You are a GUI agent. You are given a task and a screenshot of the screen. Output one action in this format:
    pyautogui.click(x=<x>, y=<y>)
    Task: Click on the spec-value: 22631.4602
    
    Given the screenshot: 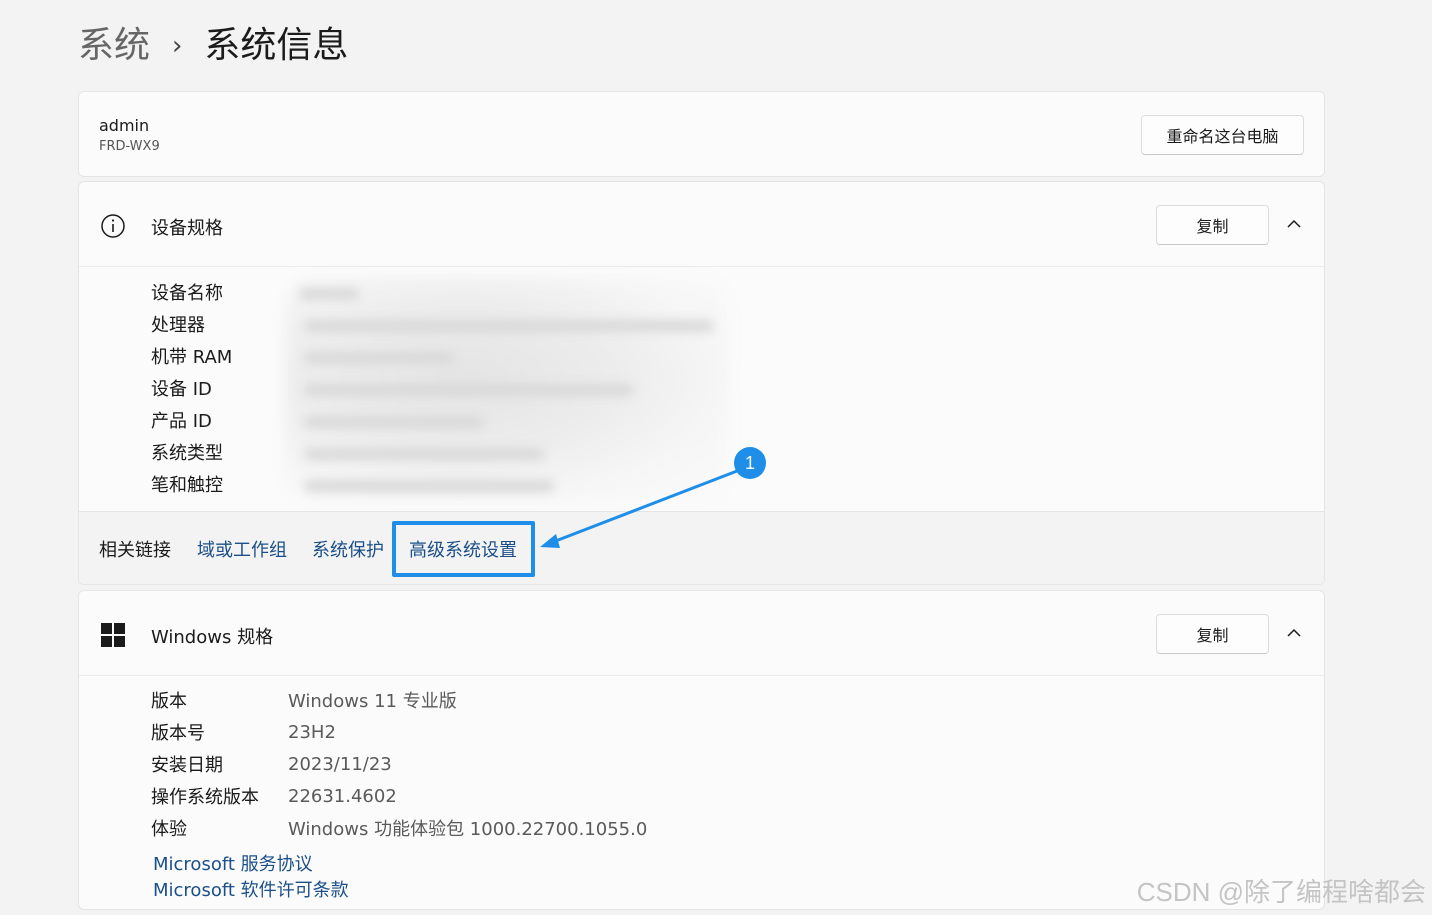 What is the action you would take?
    pyautogui.click(x=342, y=796)
    